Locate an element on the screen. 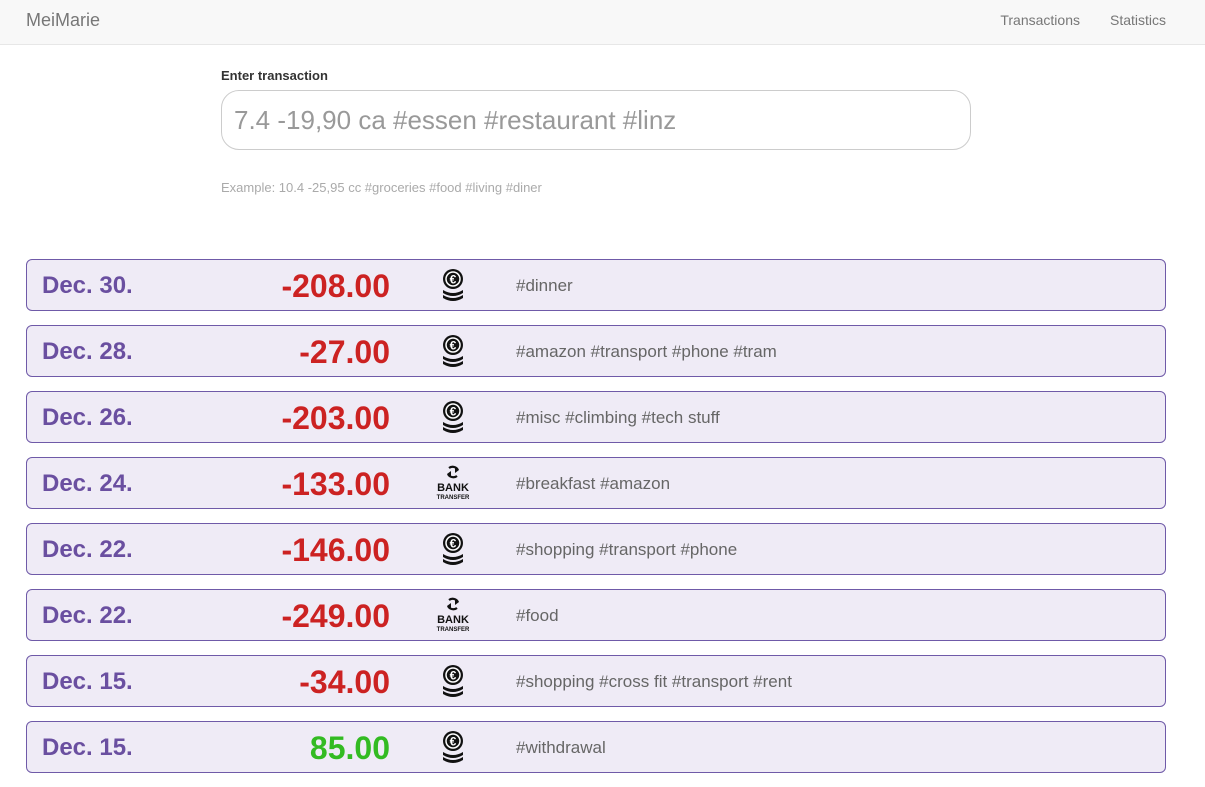 The image size is (1205, 787). entry-label: Enter transaction is located at coordinates (274, 75).